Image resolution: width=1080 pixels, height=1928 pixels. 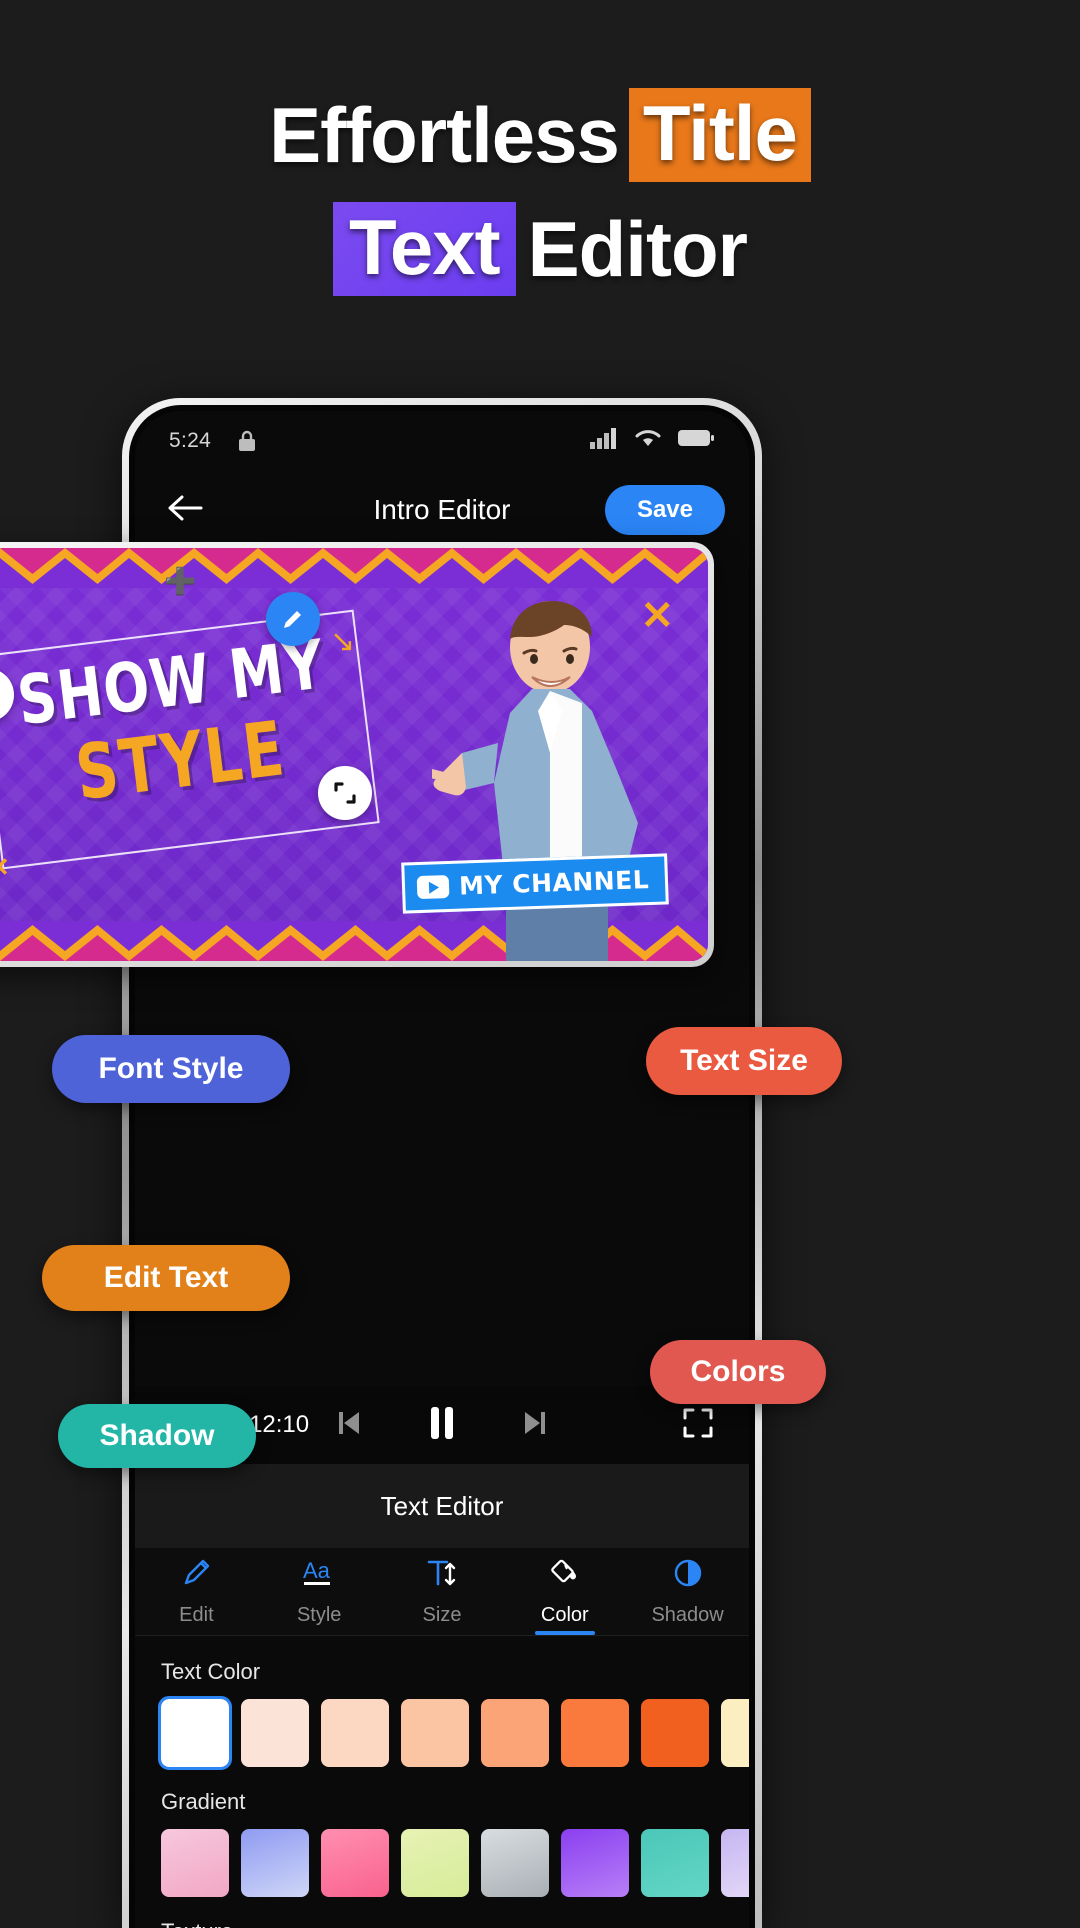 I want to click on status-time: 5:24, so click(x=190, y=440).